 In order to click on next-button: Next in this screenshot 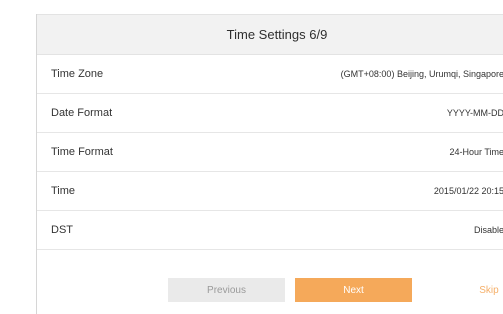, I will do `click(353, 290)`.